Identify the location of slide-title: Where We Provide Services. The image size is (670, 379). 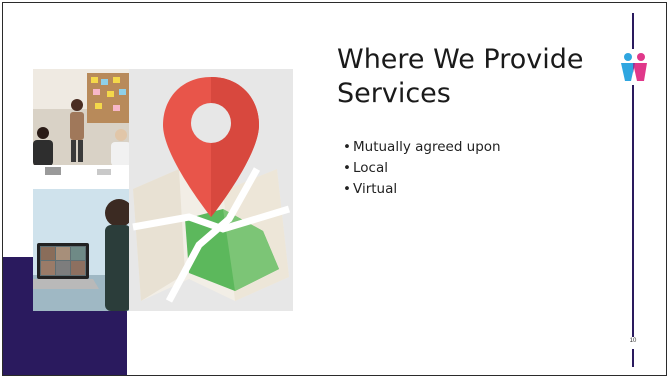
(460, 76).